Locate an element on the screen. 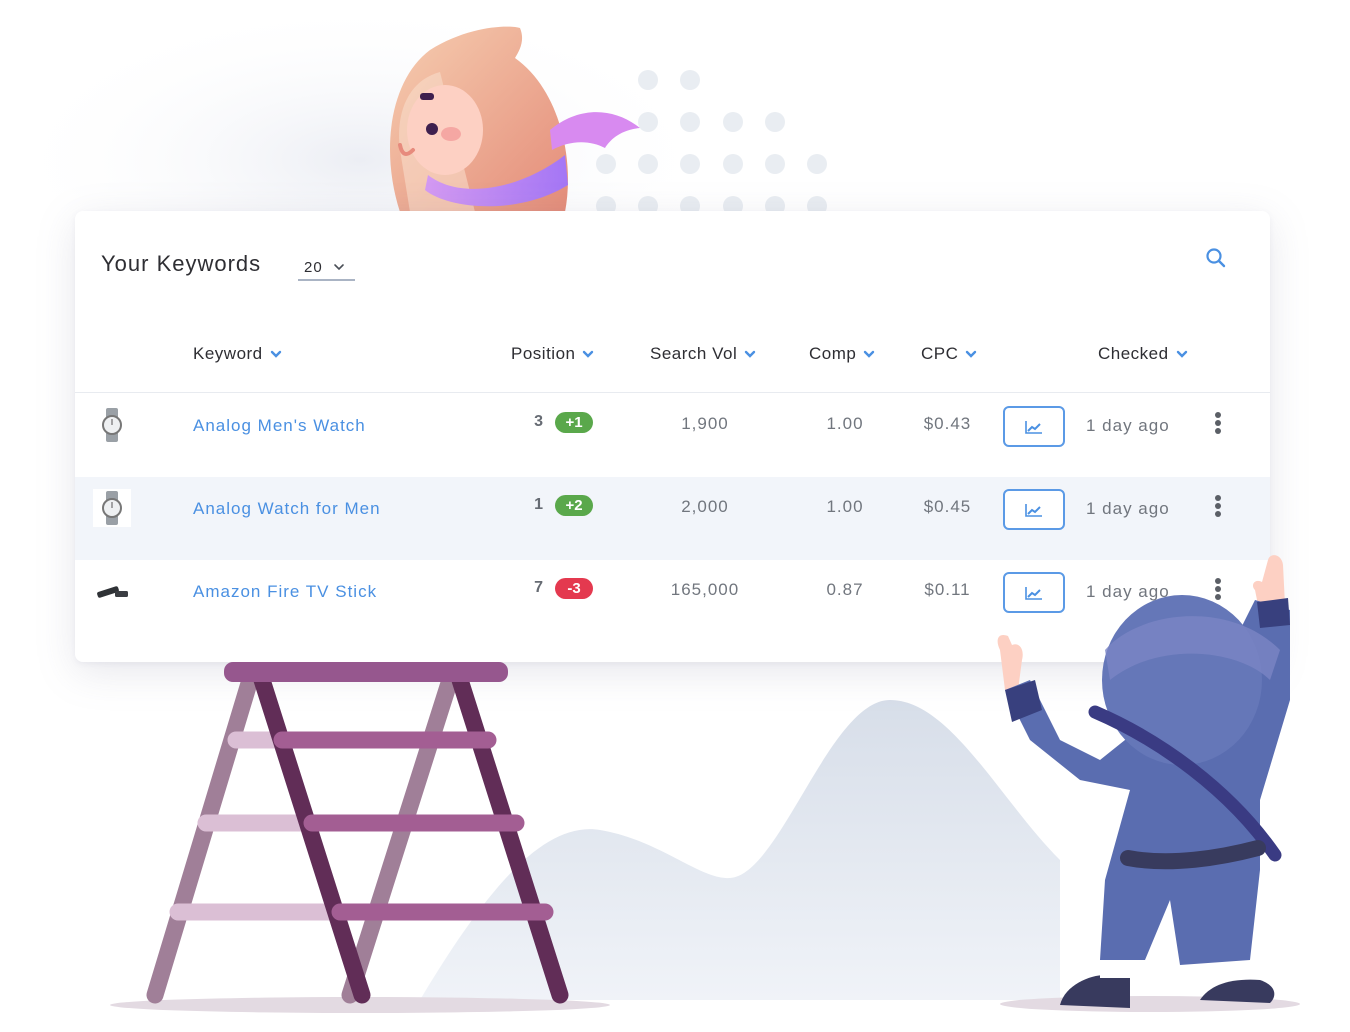 The width and height of the screenshot is (1350, 1032). keyword-link: Analog Watch for Men is located at coordinates (287, 509).